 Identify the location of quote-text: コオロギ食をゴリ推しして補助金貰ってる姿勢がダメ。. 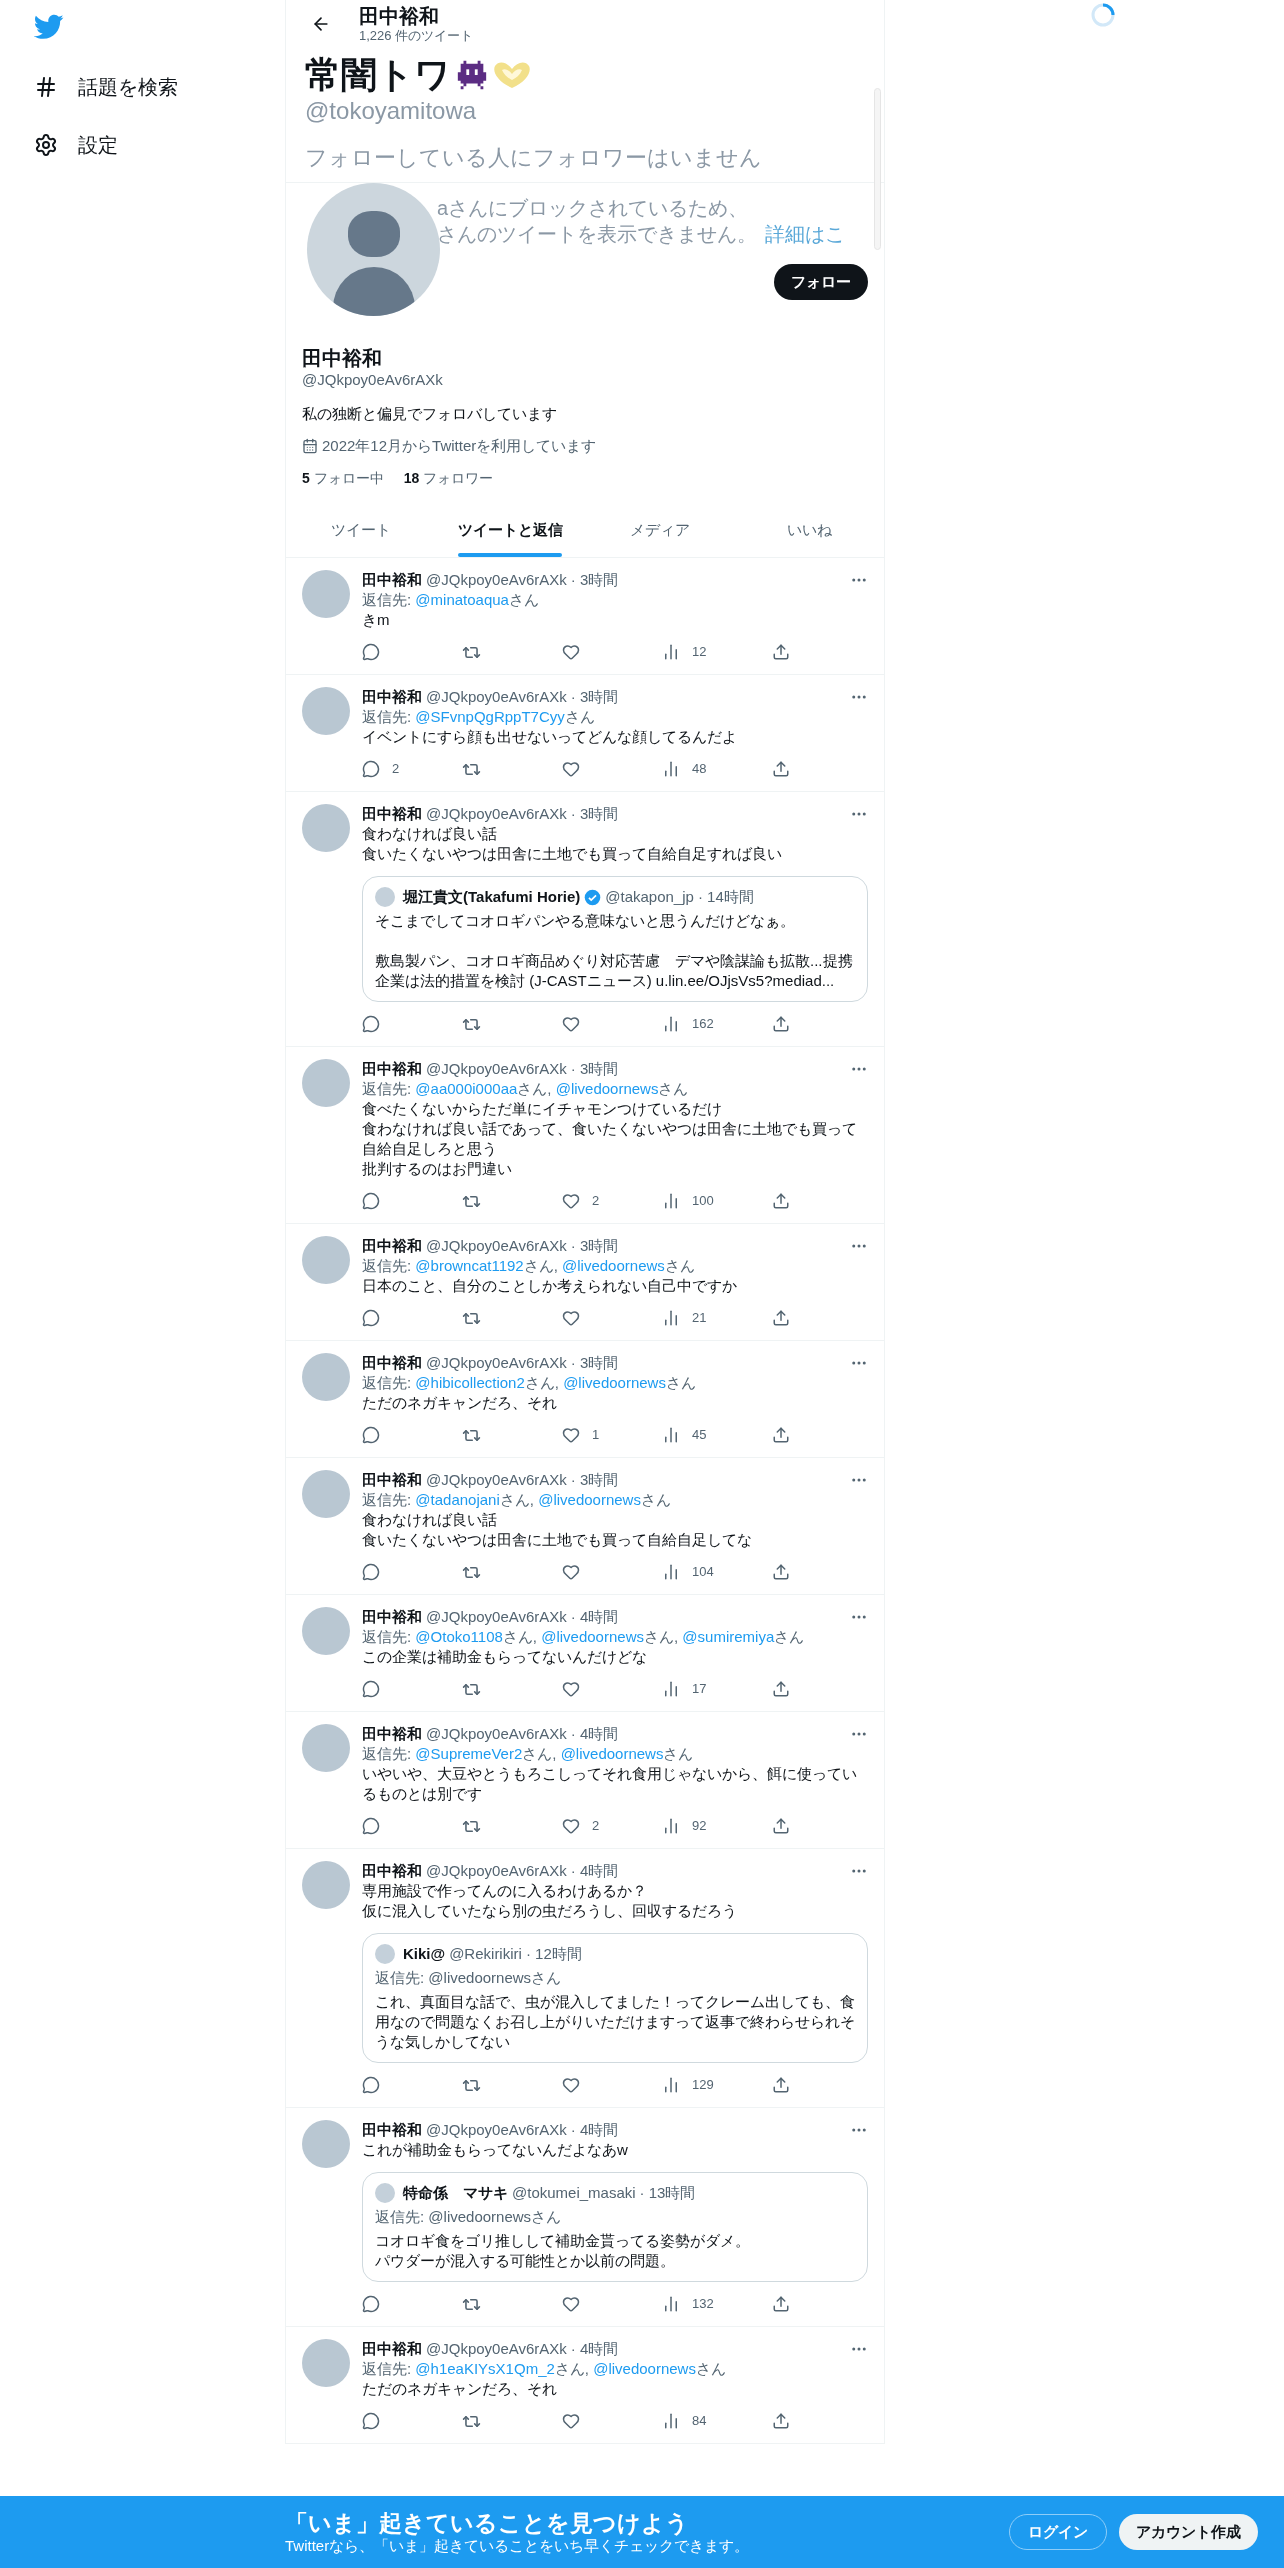
(562, 2241).